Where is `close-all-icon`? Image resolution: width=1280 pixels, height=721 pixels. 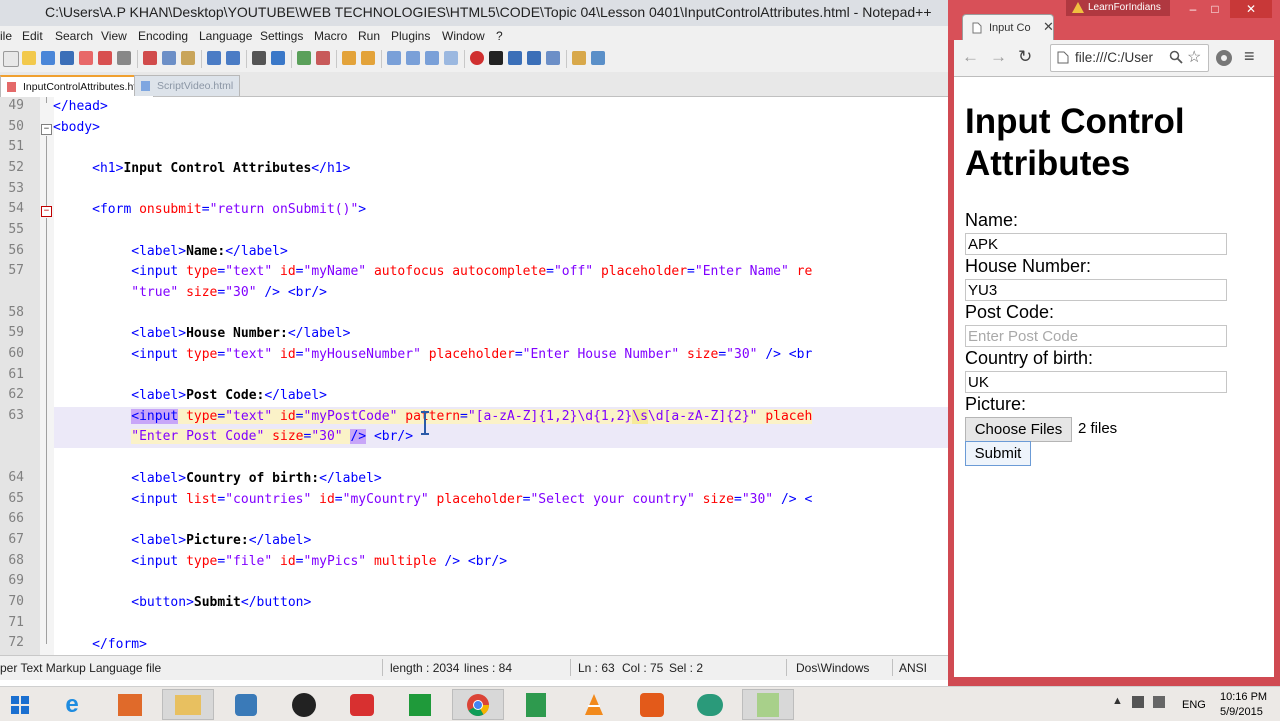 close-all-icon is located at coordinates (105, 58).